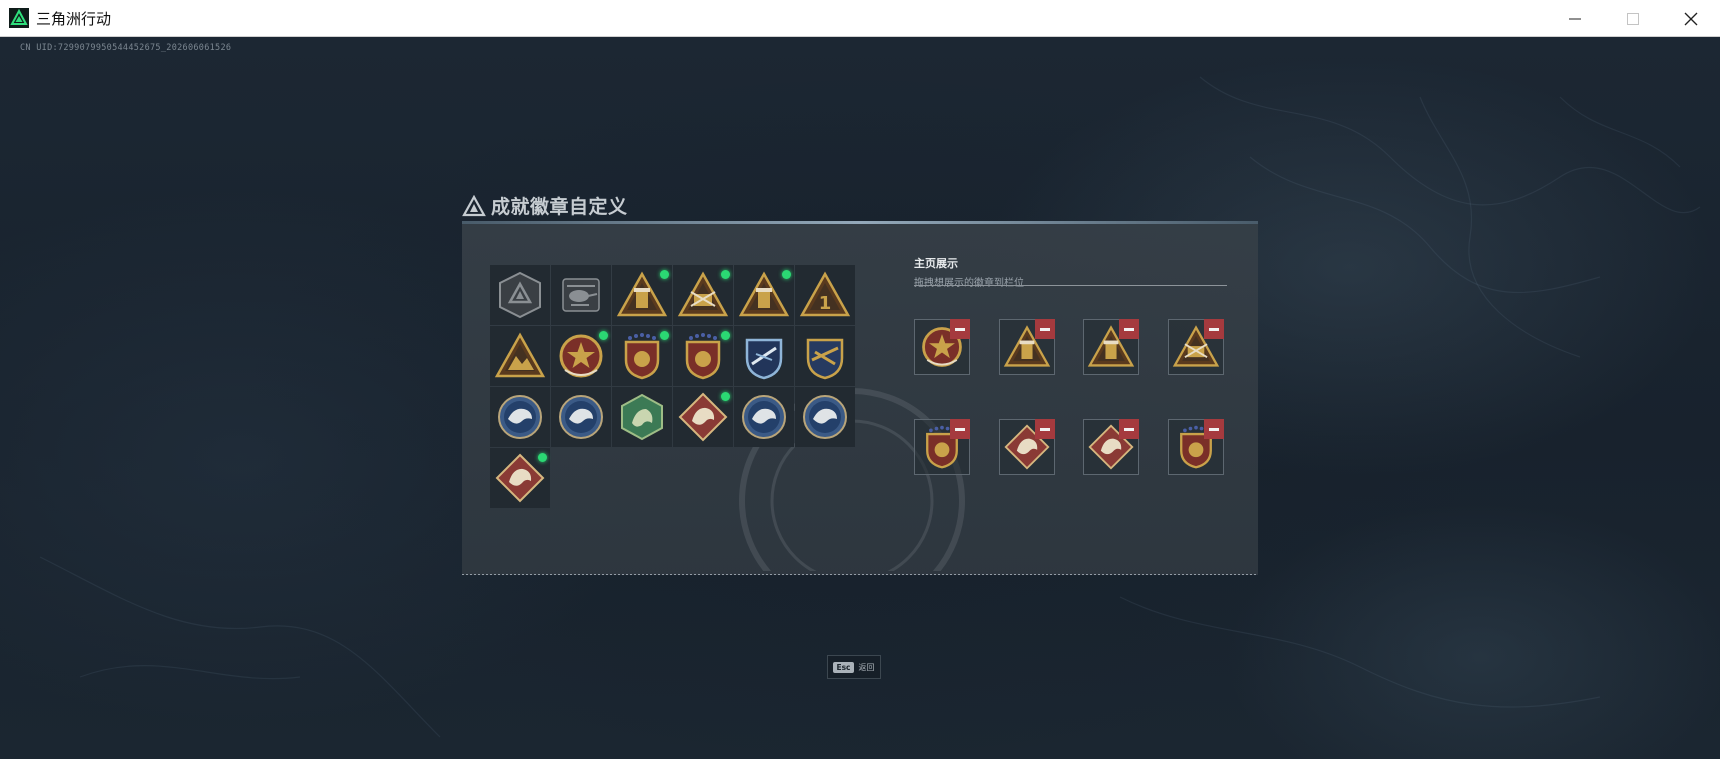  I want to click on maximize-button, so click(1633, 18).